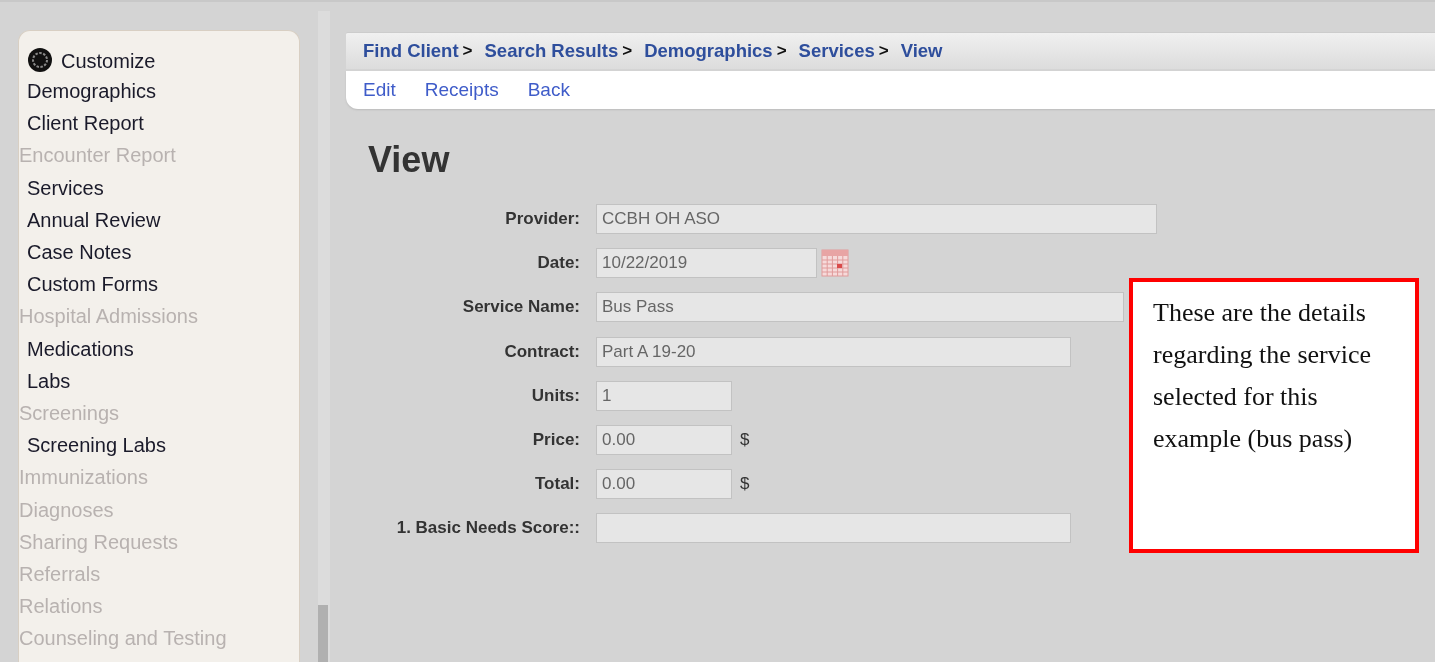 The image size is (1435, 662). What do you see at coordinates (835, 263) in the screenshot?
I see `calendar-icon` at bounding box center [835, 263].